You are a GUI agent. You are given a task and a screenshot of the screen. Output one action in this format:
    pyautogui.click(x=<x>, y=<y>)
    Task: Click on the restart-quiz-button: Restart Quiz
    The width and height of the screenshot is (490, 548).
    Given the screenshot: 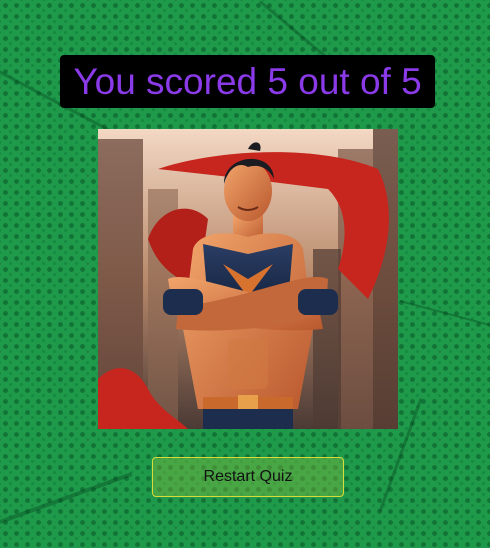 What is the action you would take?
    pyautogui.click(x=248, y=477)
    